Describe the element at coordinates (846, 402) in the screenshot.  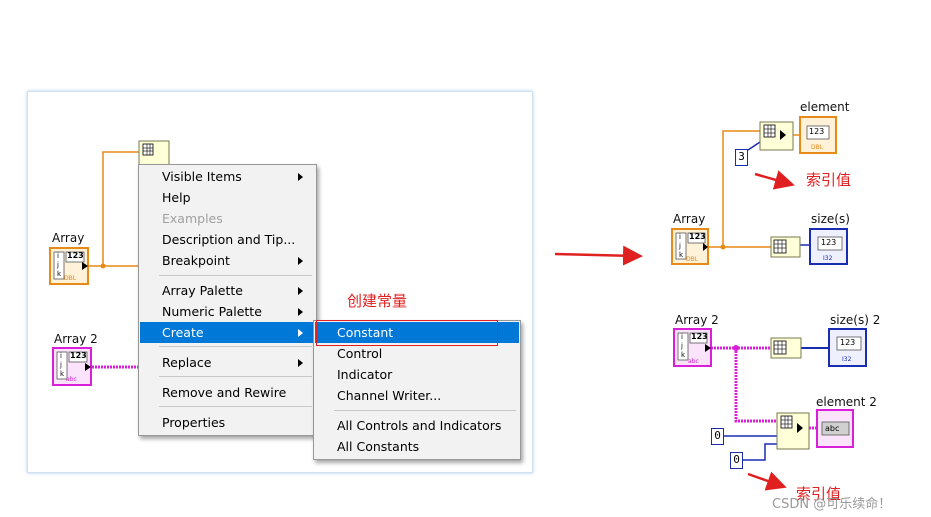
I see `element2-label: element 2` at that location.